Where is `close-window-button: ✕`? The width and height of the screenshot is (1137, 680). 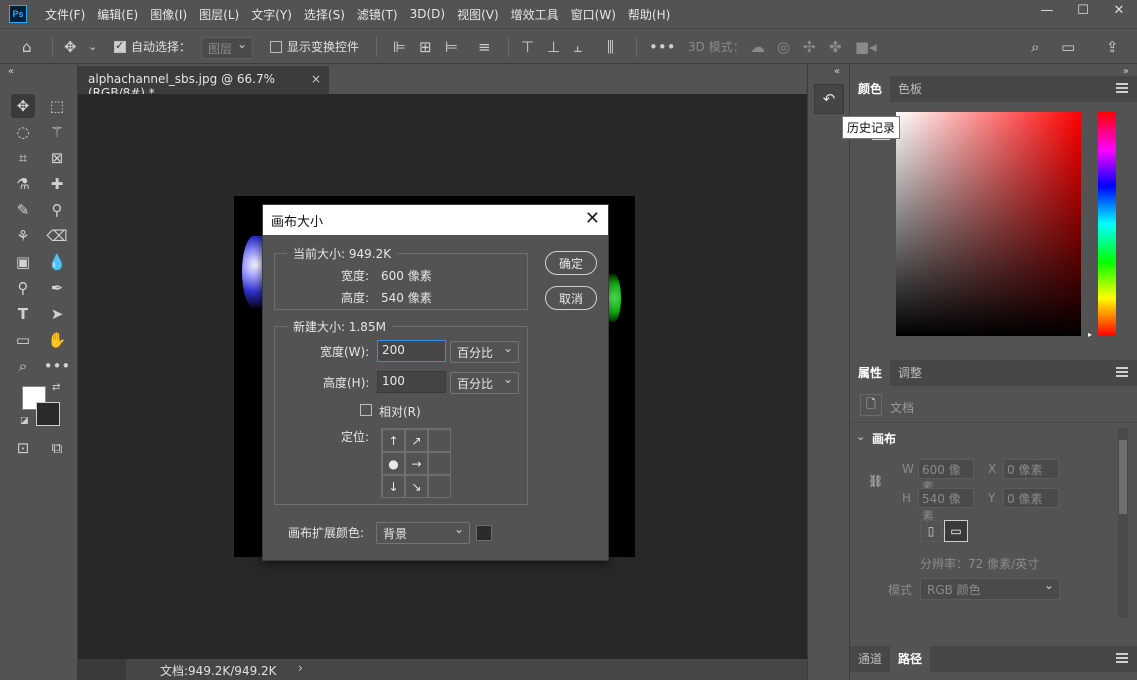 close-window-button: ✕ is located at coordinates (1119, 10).